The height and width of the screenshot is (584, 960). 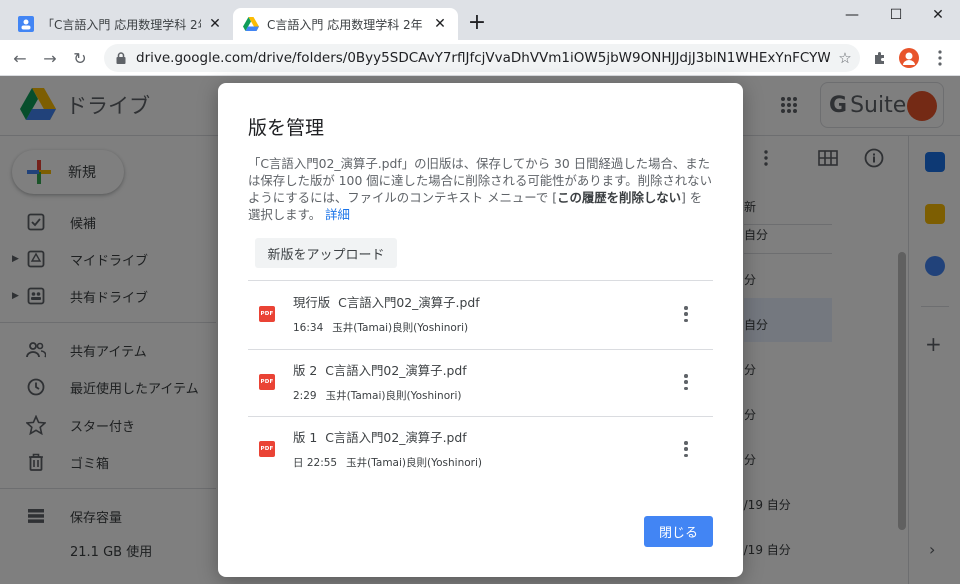 I want to click on learn-more-link: 詳細, so click(x=337, y=214).